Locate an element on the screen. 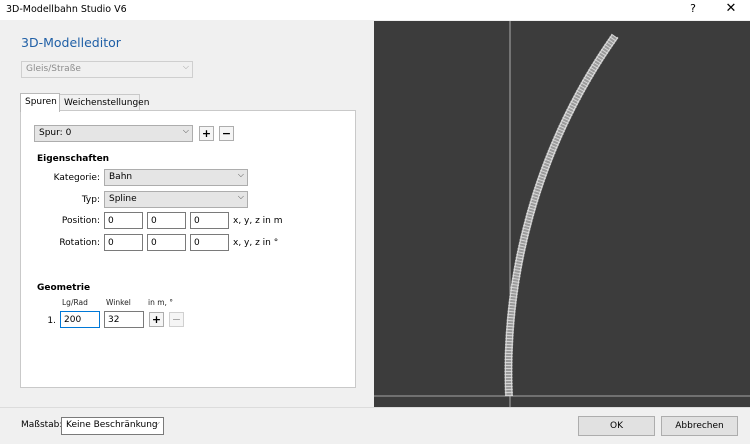 The width and height of the screenshot is (750, 444). track-bed is located at coordinates (561, 215).